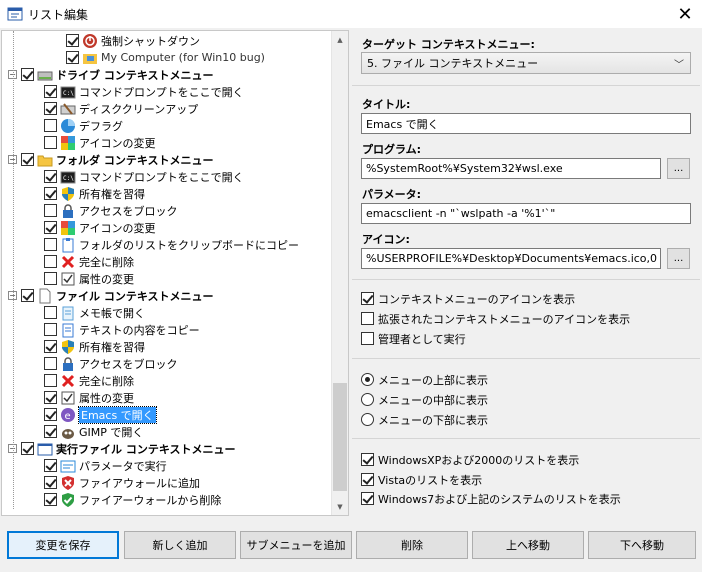 The image size is (702, 572). What do you see at coordinates (296, 545) in the screenshot?
I see `add-submenu-button: サブメニューを追加` at bounding box center [296, 545].